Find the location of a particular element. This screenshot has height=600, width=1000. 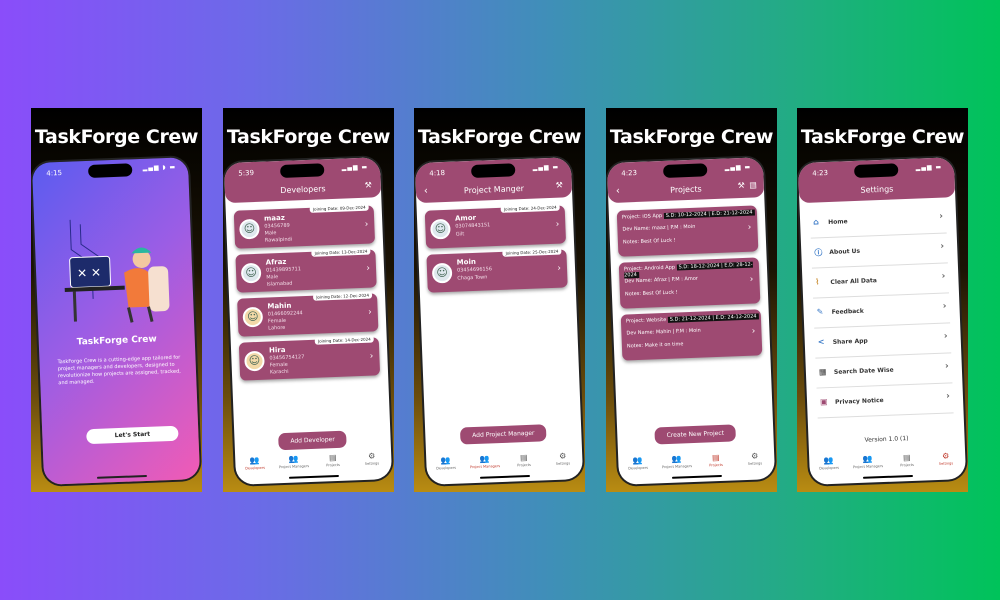

create-new-project-button: Create New Project is located at coordinates (695, 434).